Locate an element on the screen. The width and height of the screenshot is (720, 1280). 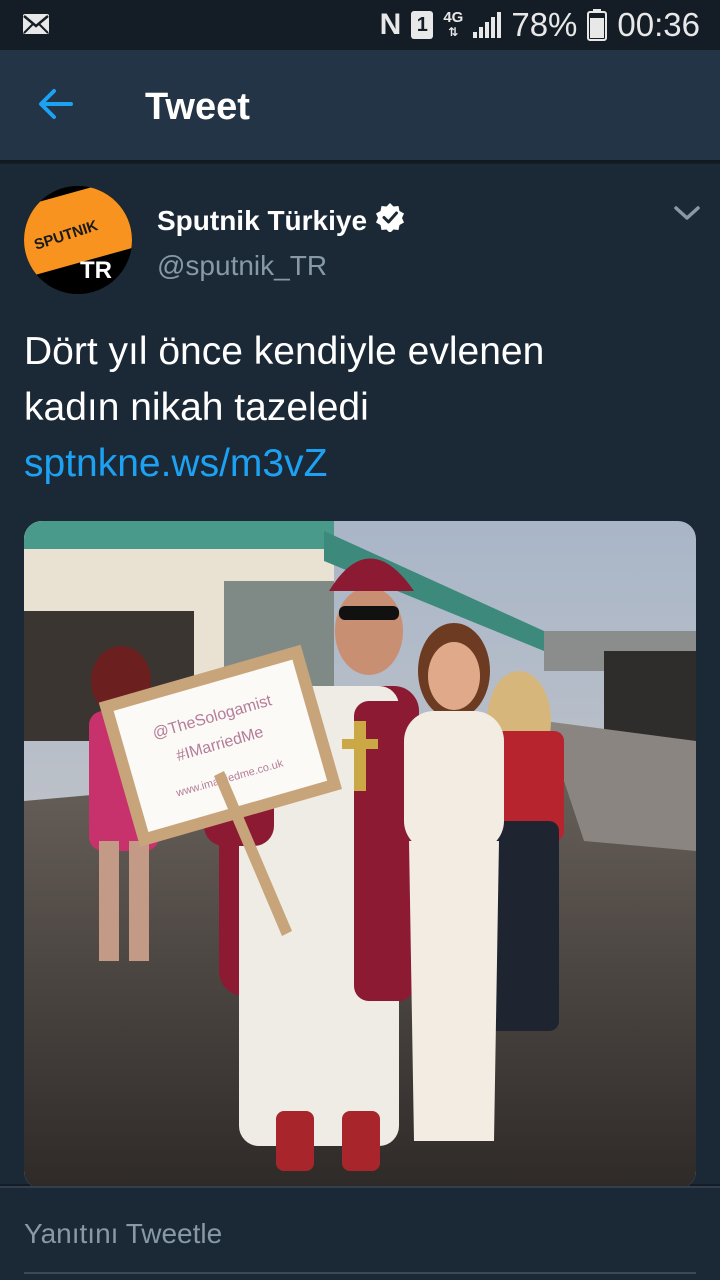
author-handle: @sputnik_TR is located at coordinates (242, 266).